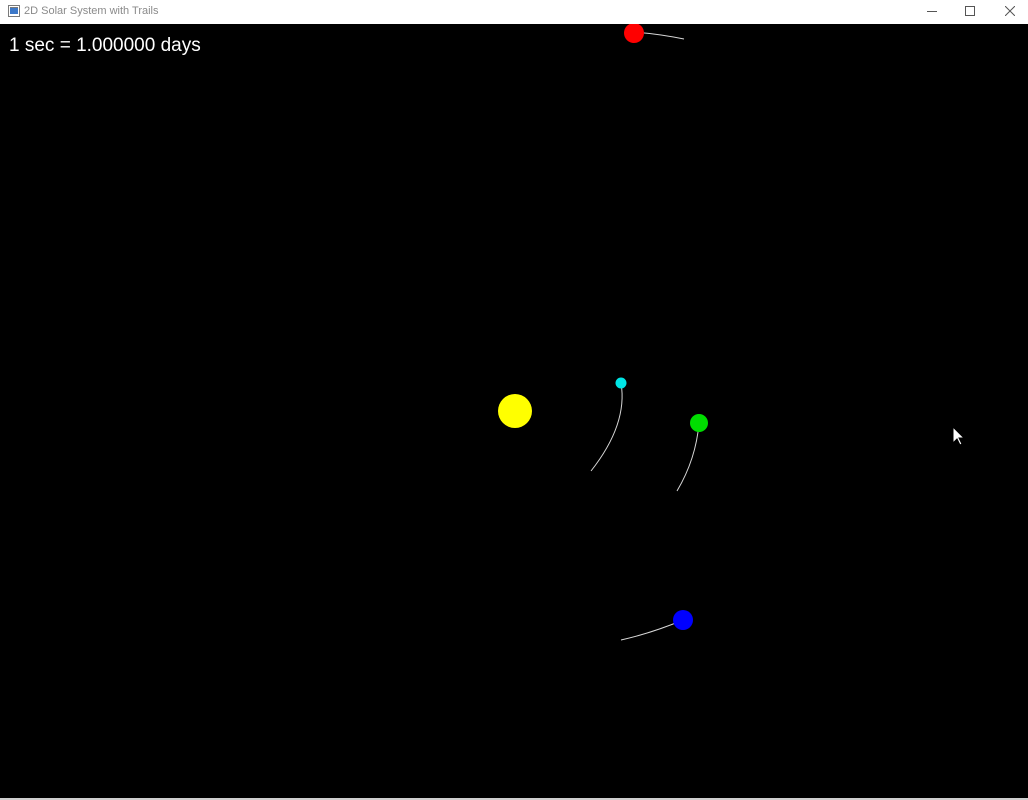  I want to click on close-button, so click(1010, 11).